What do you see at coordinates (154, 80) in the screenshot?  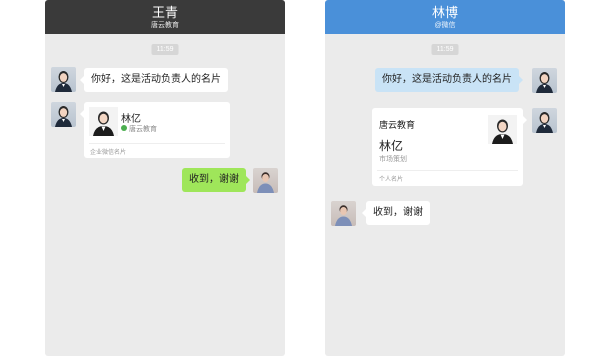 I see `left-greeting-bubble: 你好，这是活动负责人的名片` at bounding box center [154, 80].